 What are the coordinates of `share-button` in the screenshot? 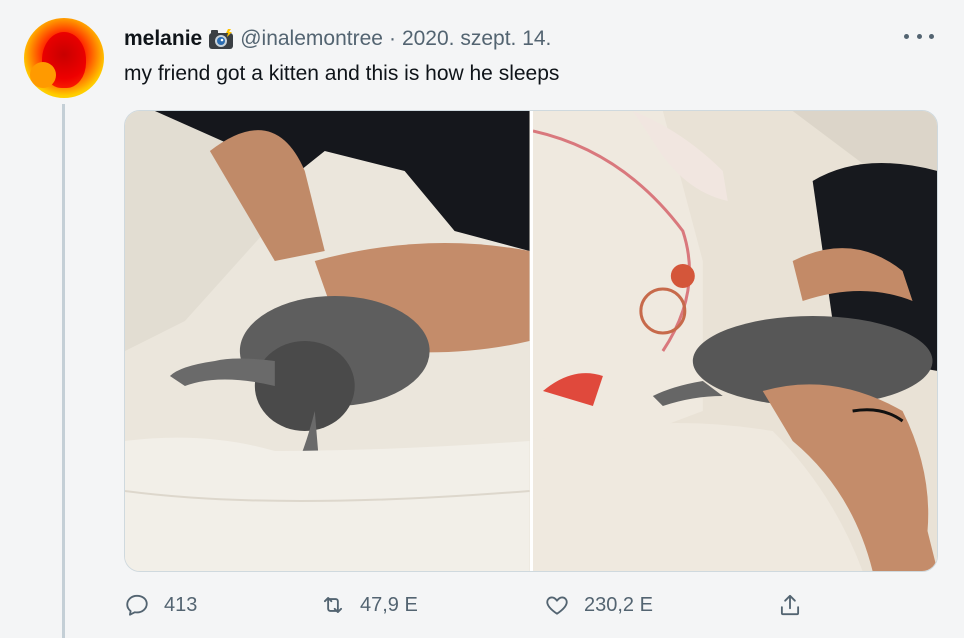 It's located at (790, 605).